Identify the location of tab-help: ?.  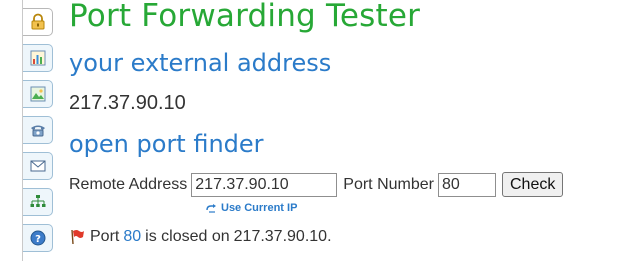
(38, 238).